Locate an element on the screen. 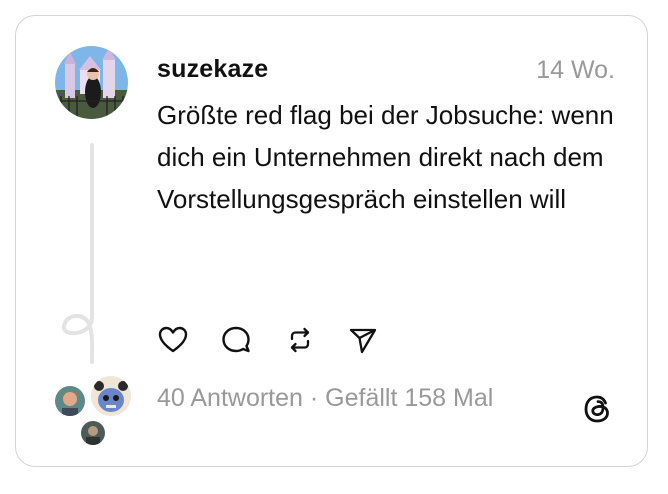 Image resolution: width=668 pixels, height=494 pixels. threads-logo-icon is located at coordinates (597, 409).